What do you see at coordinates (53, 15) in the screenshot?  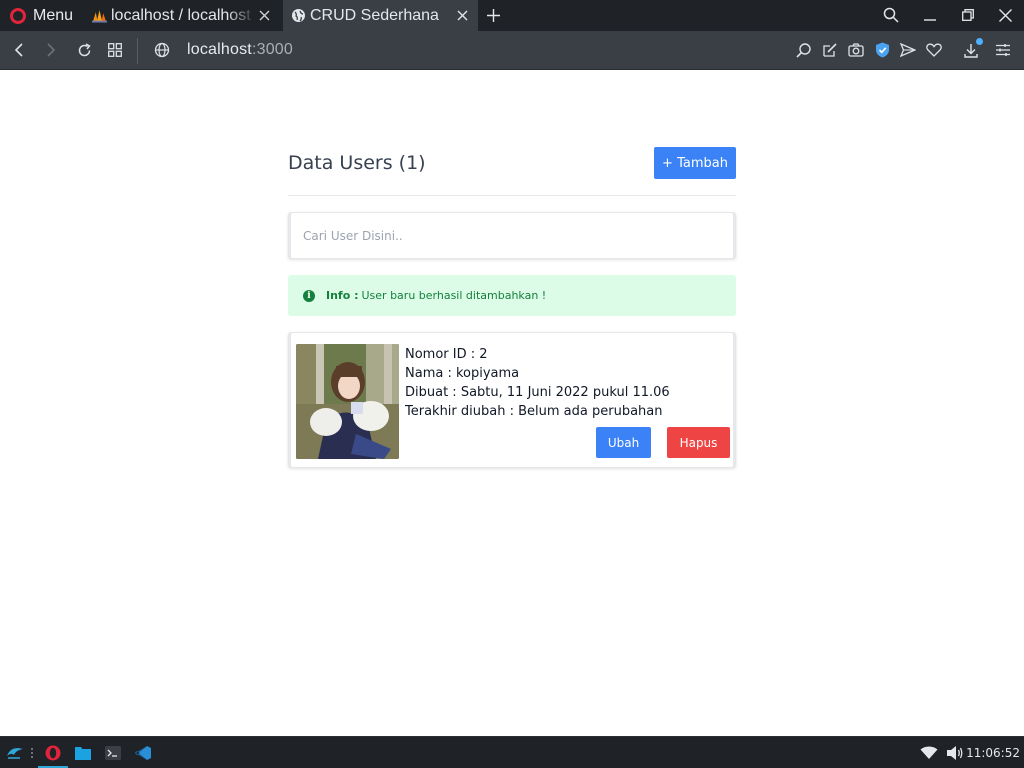 I see `browser-menu-label: Menu` at bounding box center [53, 15].